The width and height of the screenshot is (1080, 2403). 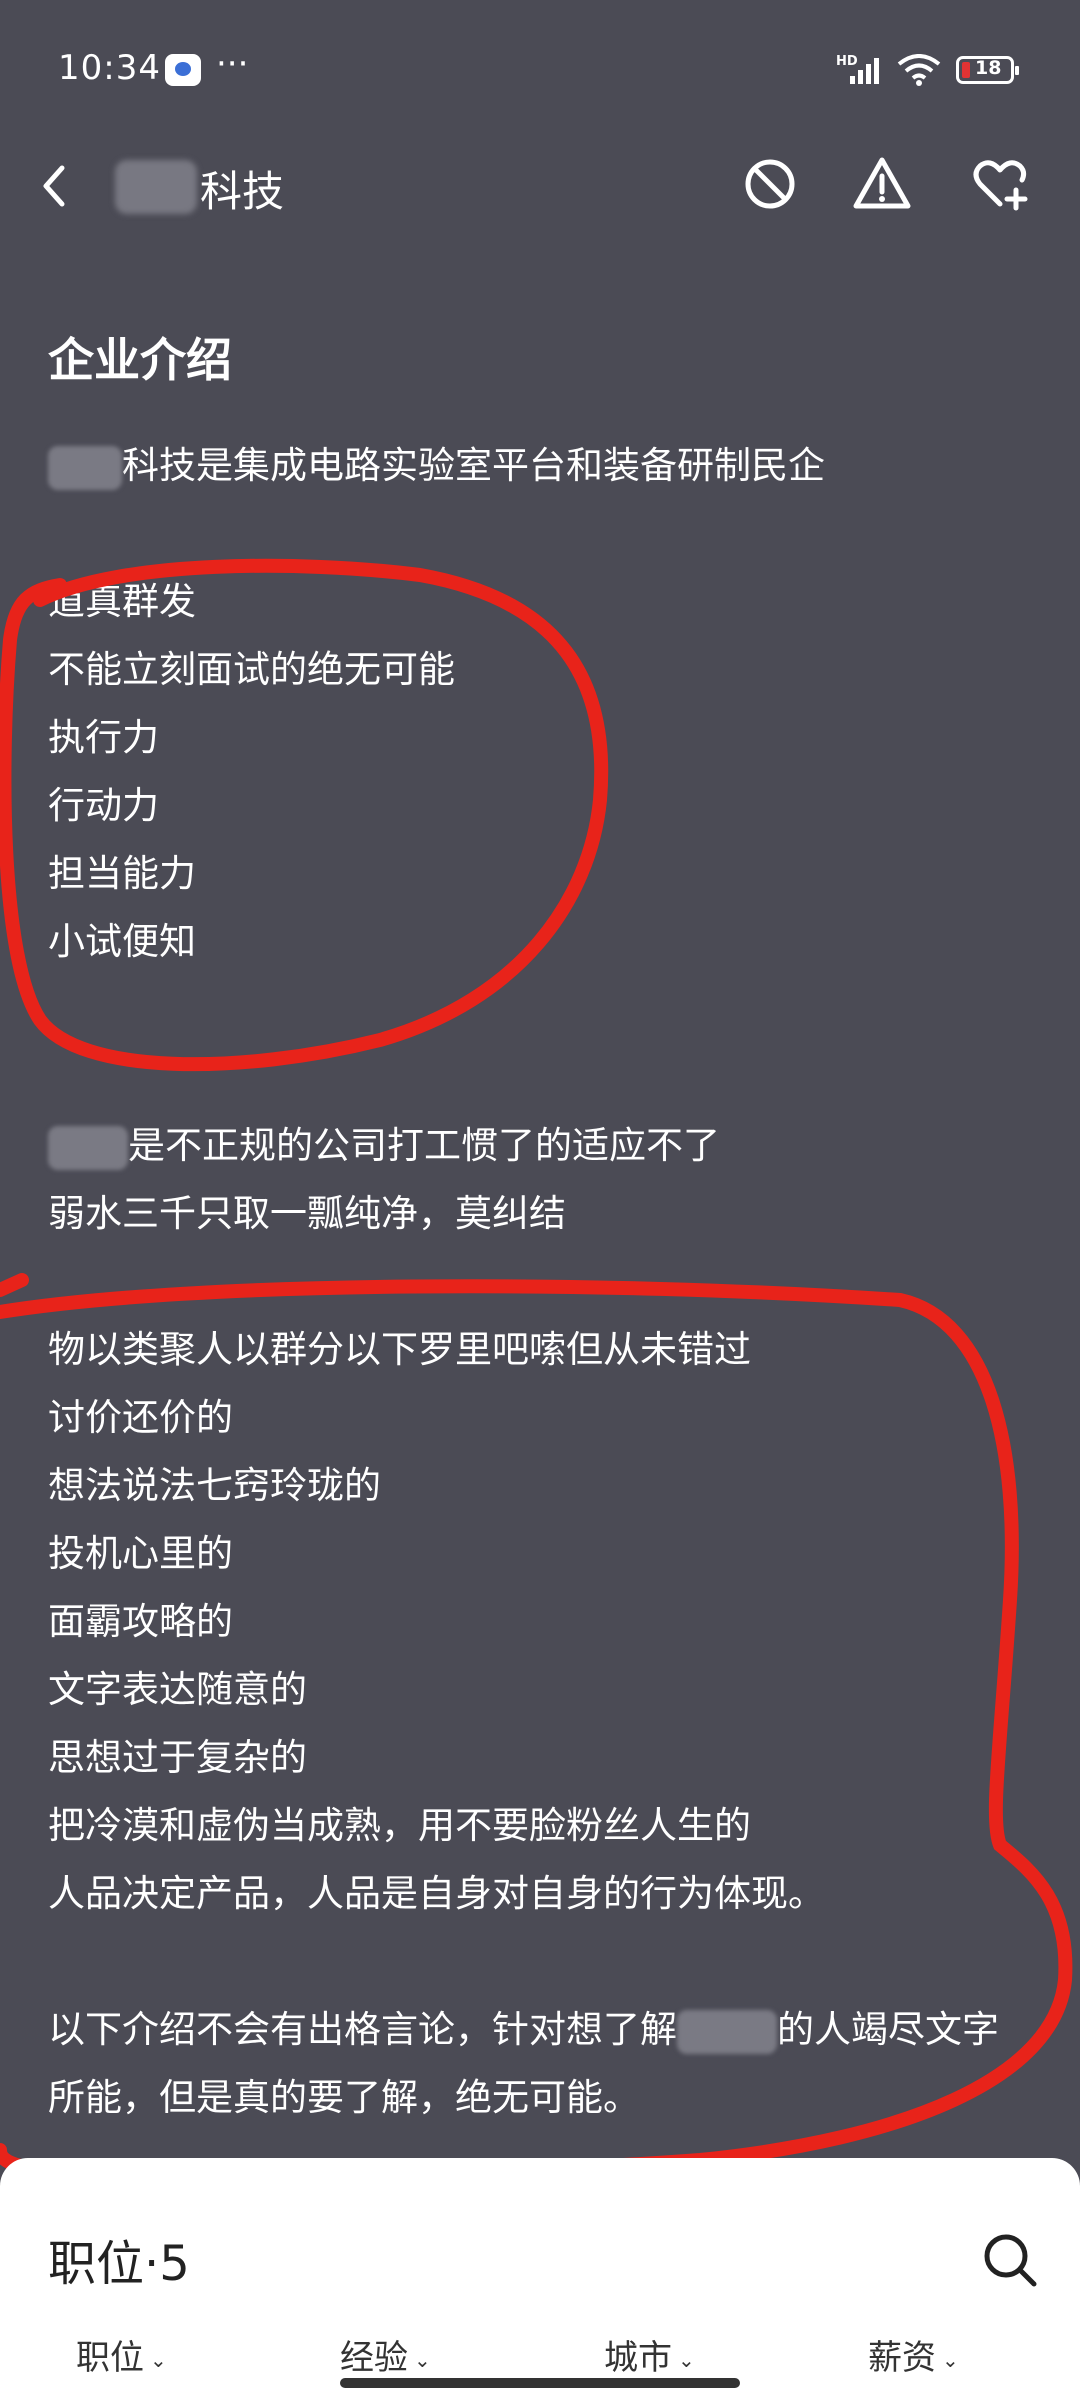 What do you see at coordinates (770, 184) in the screenshot?
I see `block-button` at bounding box center [770, 184].